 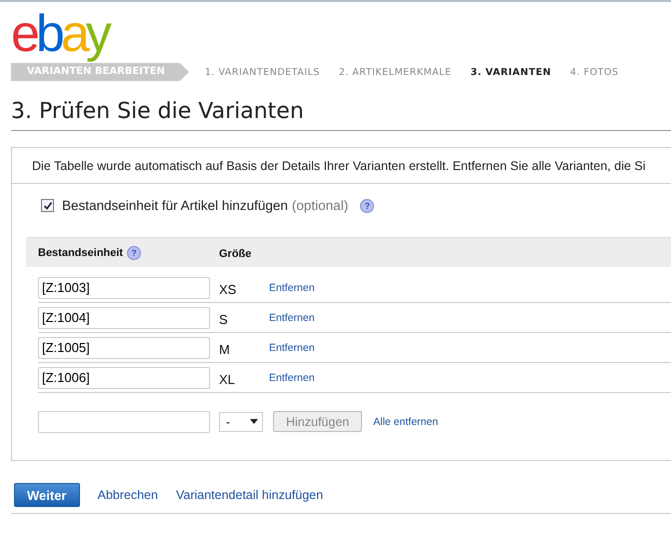 I want to click on description-text: Die Tabelle wurde automatisch auf Basis der Details Ihrer Varianten erstellt. Entfernen Sie alle Varianten, die Si, so click(x=341, y=166).